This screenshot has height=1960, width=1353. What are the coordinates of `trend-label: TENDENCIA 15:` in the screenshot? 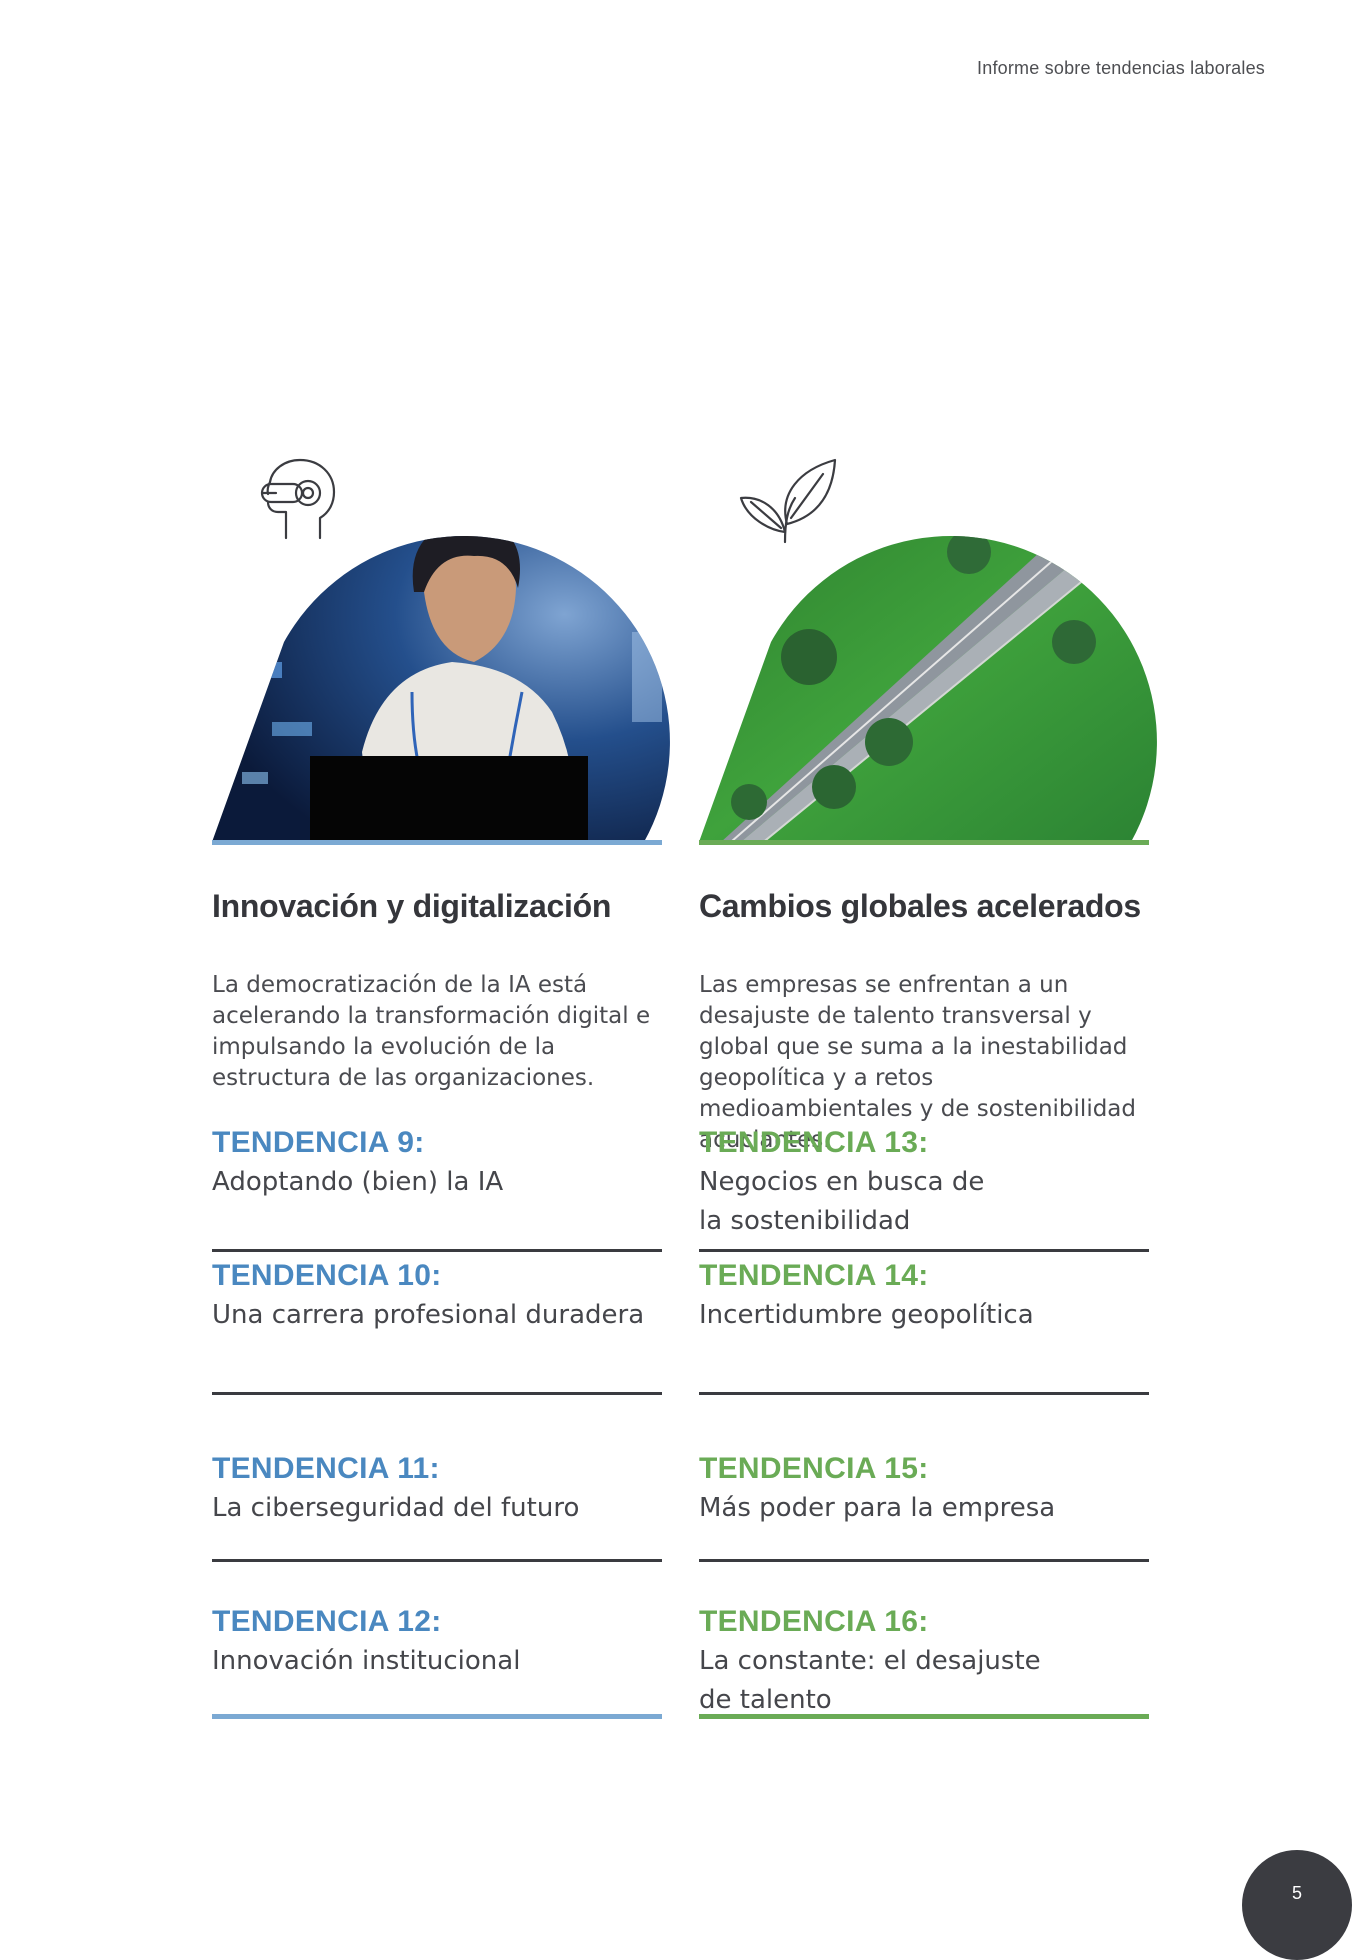 It's located at (814, 1468).